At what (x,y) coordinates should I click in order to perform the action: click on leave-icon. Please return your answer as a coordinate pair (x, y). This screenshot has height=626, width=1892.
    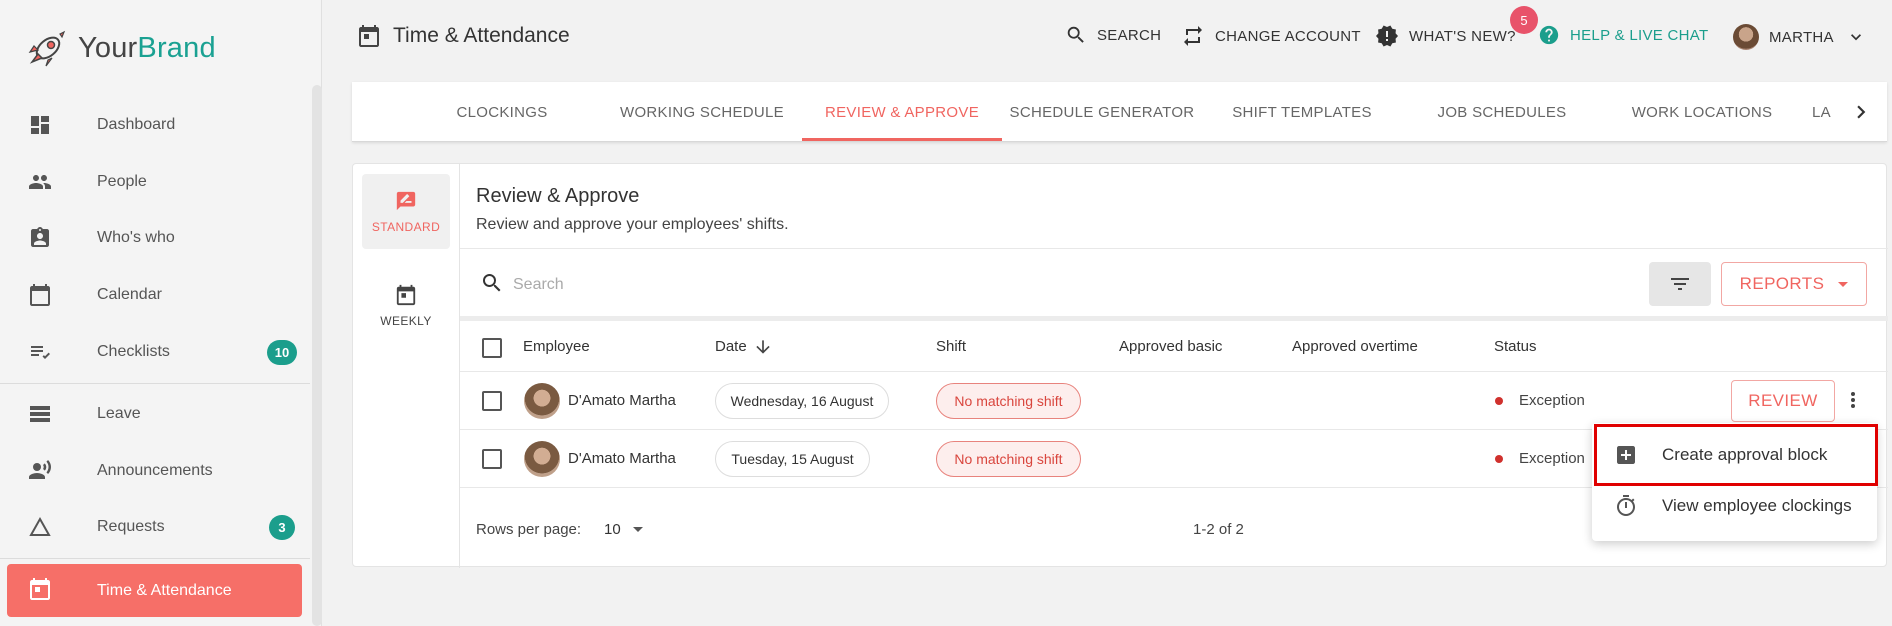
    Looking at the image, I should click on (40, 414).